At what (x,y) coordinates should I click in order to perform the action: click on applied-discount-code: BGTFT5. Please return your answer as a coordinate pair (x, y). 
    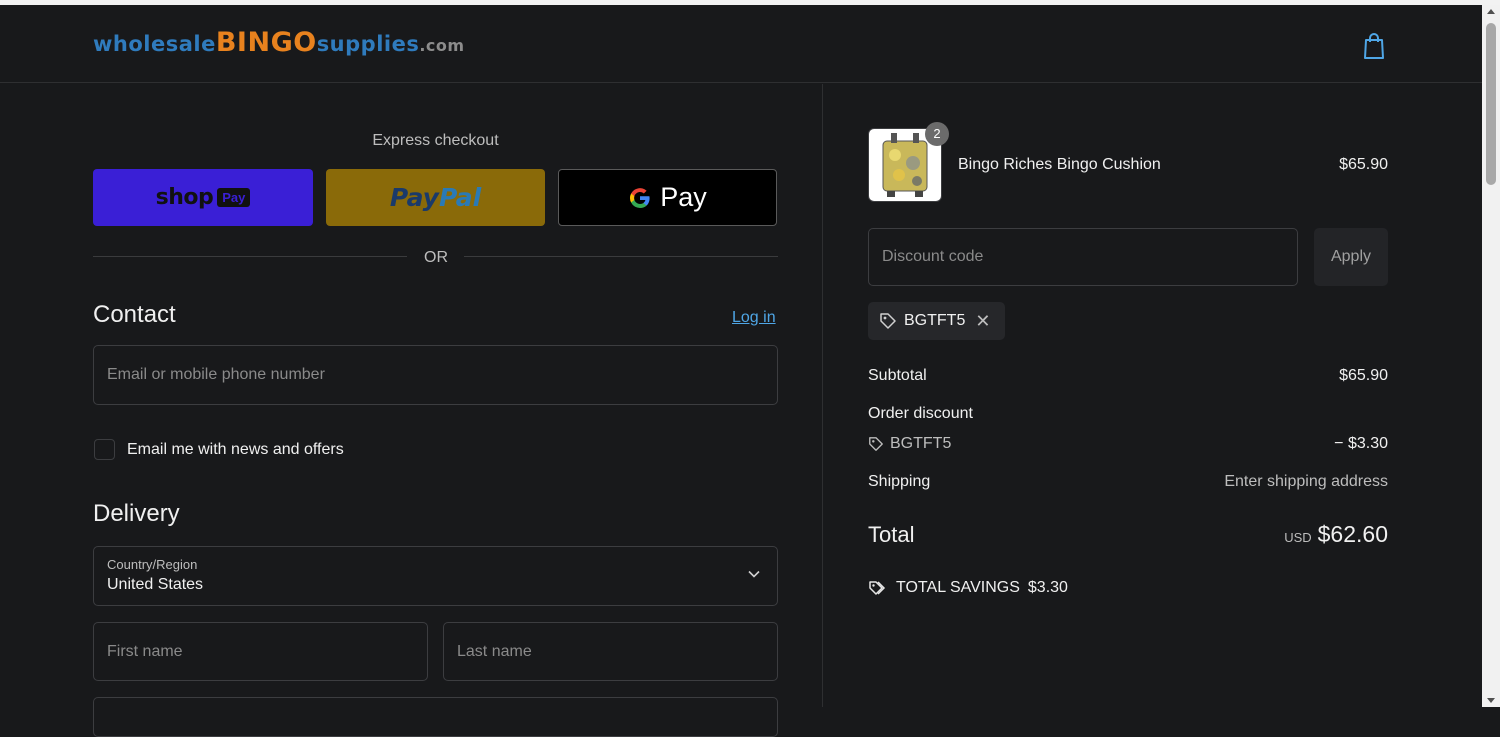
    Looking at the image, I should click on (935, 320).